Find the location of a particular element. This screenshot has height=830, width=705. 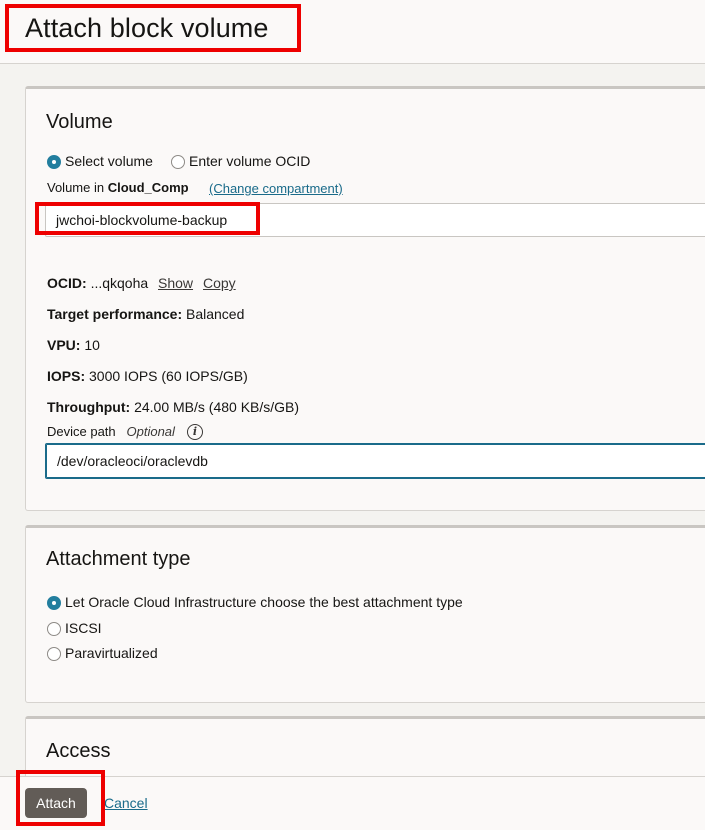

throughput-label: Throughput: is located at coordinates (89, 407).